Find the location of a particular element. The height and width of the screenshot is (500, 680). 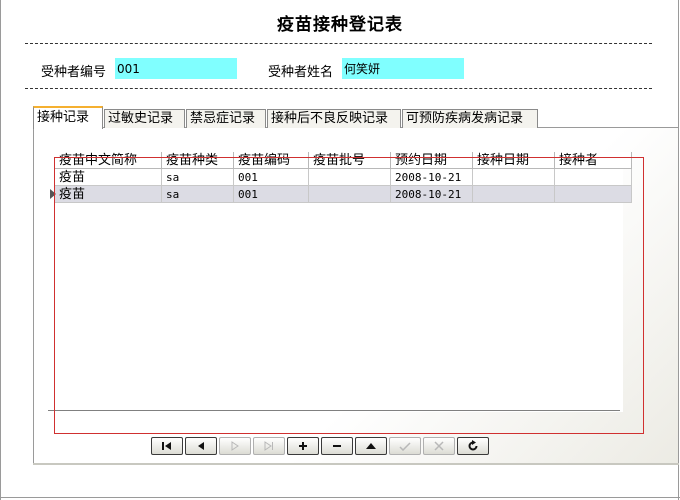

cancel-record-button is located at coordinates (439, 446).